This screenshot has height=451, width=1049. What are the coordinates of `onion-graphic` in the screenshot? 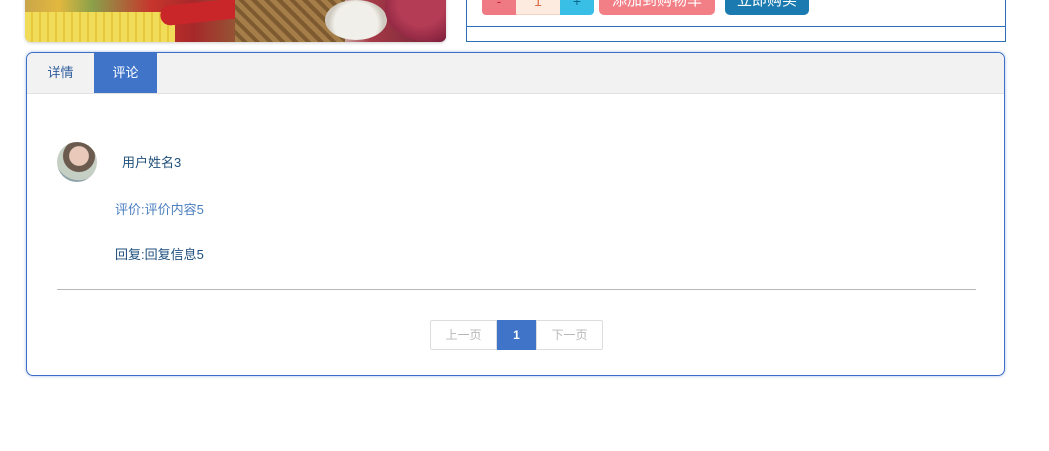 It's located at (415, 21).